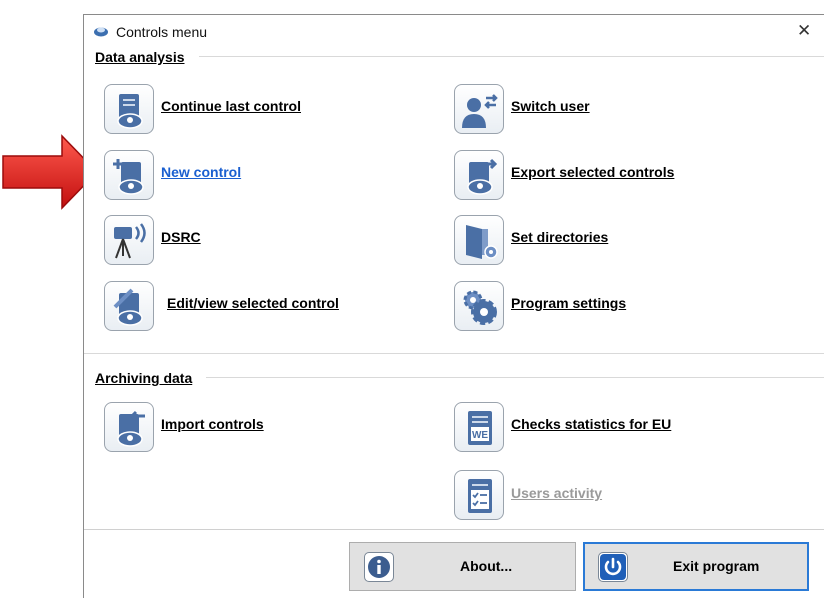 The image size is (824, 598). I want to click on import-controls-item: Import controls, so click(234, 429).